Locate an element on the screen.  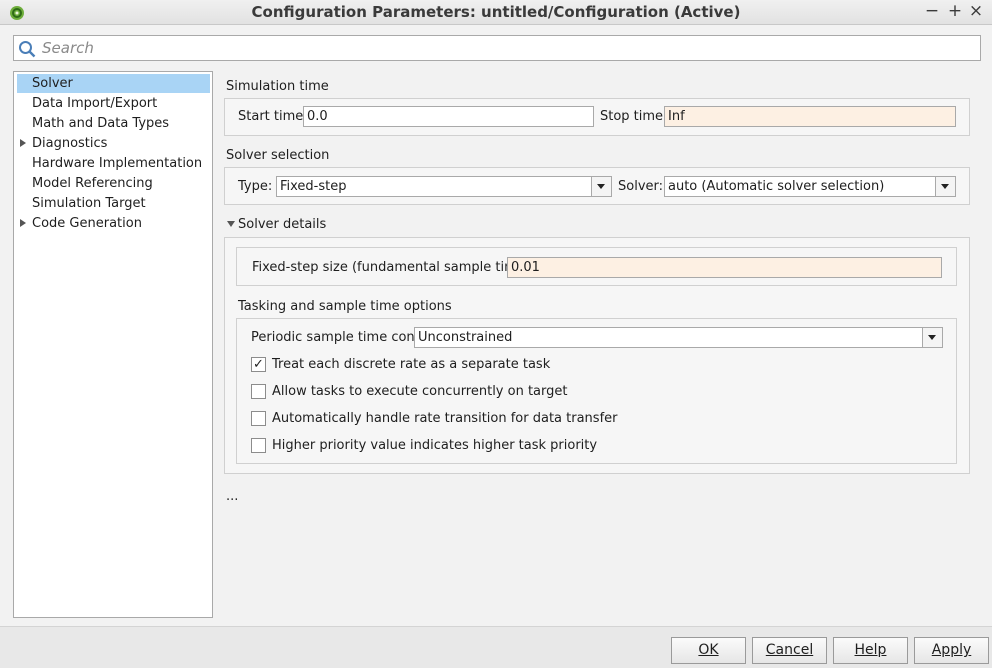
solver-dropdown: auto (Automatic solver selection) is located at coordinates (810, 186).